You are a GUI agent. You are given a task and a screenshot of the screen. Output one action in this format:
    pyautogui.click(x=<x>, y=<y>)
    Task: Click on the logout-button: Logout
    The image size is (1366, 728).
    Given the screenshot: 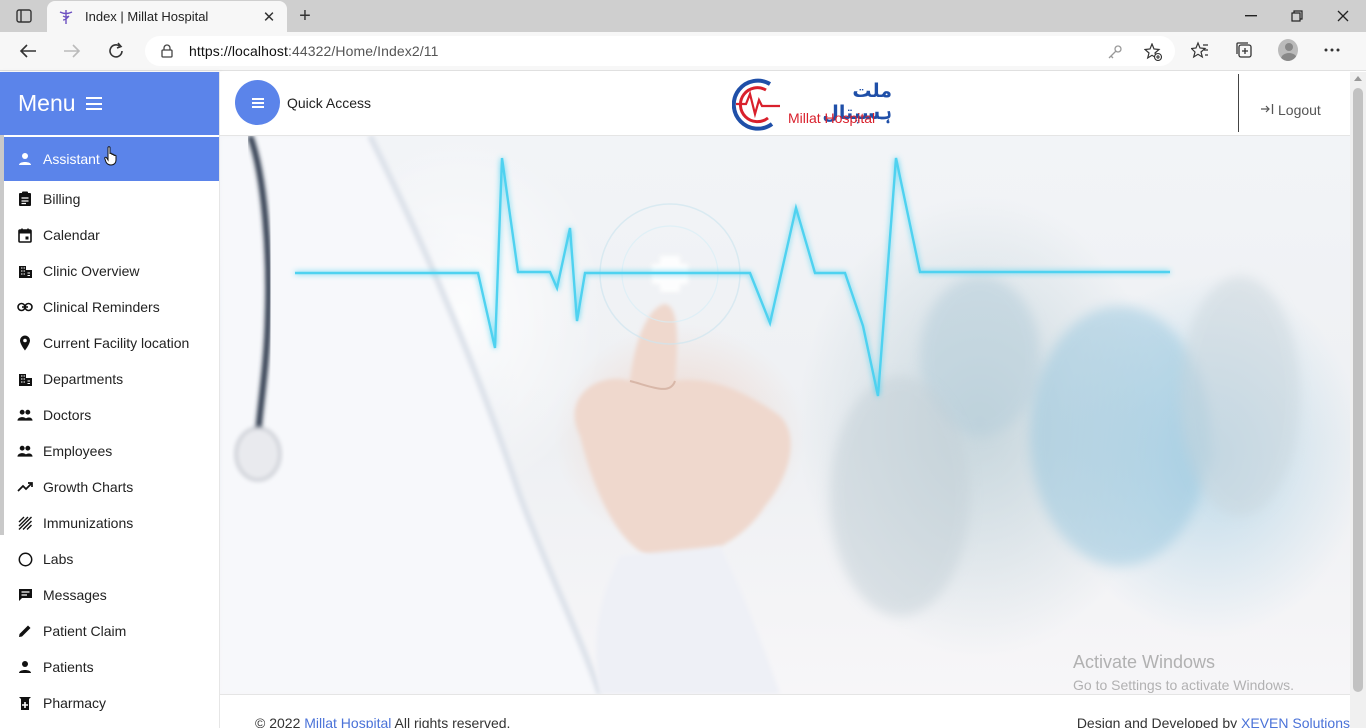 What is the action you would take?
    pyautogui.click(x=1290, y=110)
    